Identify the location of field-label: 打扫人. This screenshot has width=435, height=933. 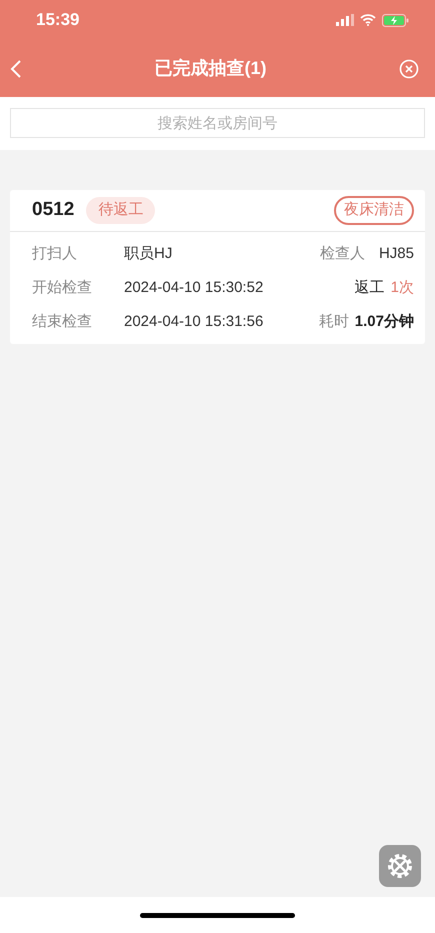
(55, 254).